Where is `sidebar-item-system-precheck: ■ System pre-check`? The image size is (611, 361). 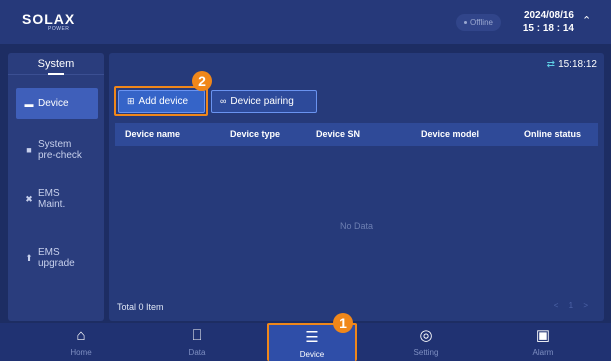 sidebar-item-system-precheck: ■ System pre-check is located at coordinates (57, 150).